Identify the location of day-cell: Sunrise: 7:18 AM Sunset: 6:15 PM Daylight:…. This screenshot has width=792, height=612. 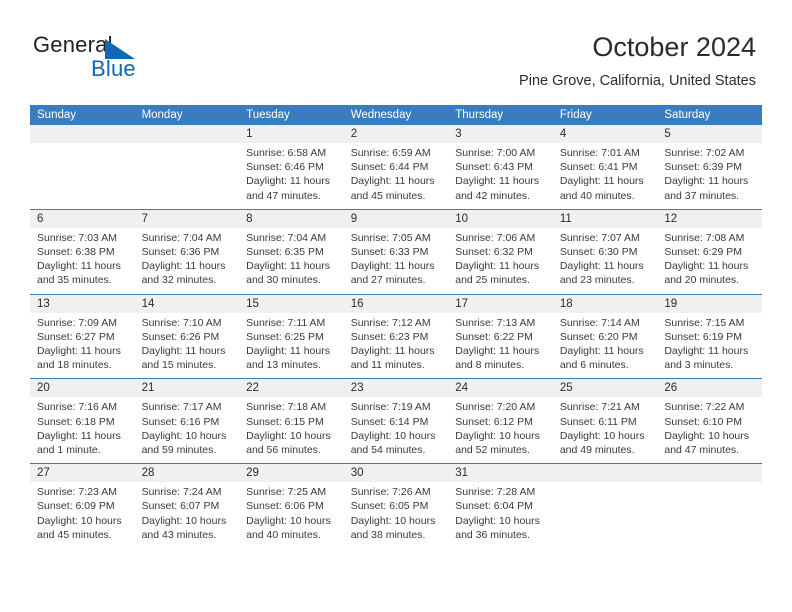
(291, 430).